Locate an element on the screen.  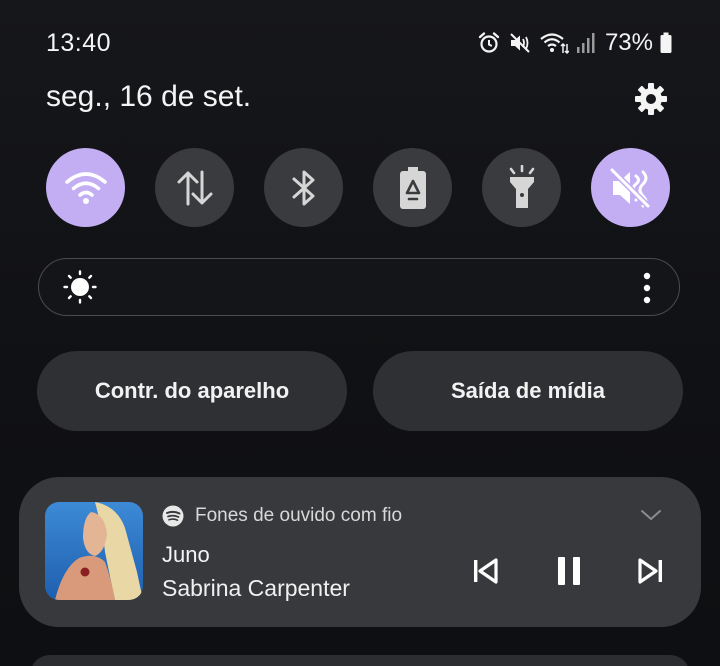
pause-button is located at coordinates (569, 571).